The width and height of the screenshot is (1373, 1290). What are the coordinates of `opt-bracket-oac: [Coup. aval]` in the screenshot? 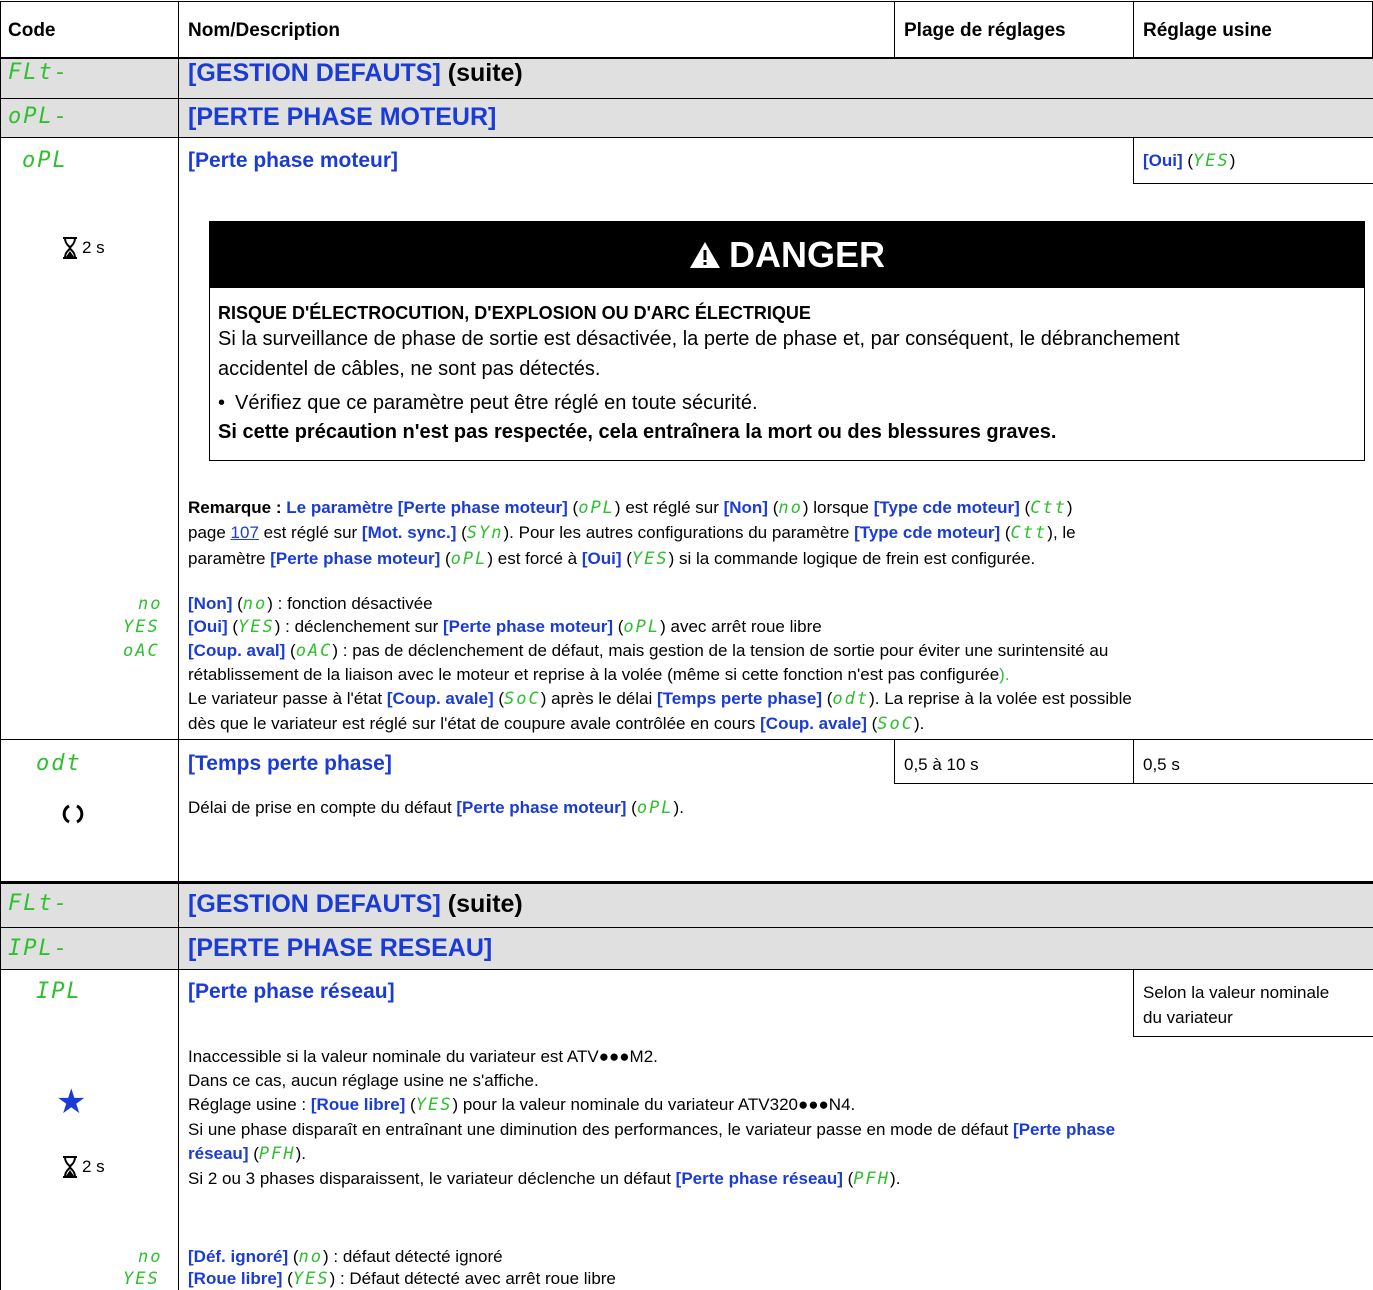 It's located at (237, 650).